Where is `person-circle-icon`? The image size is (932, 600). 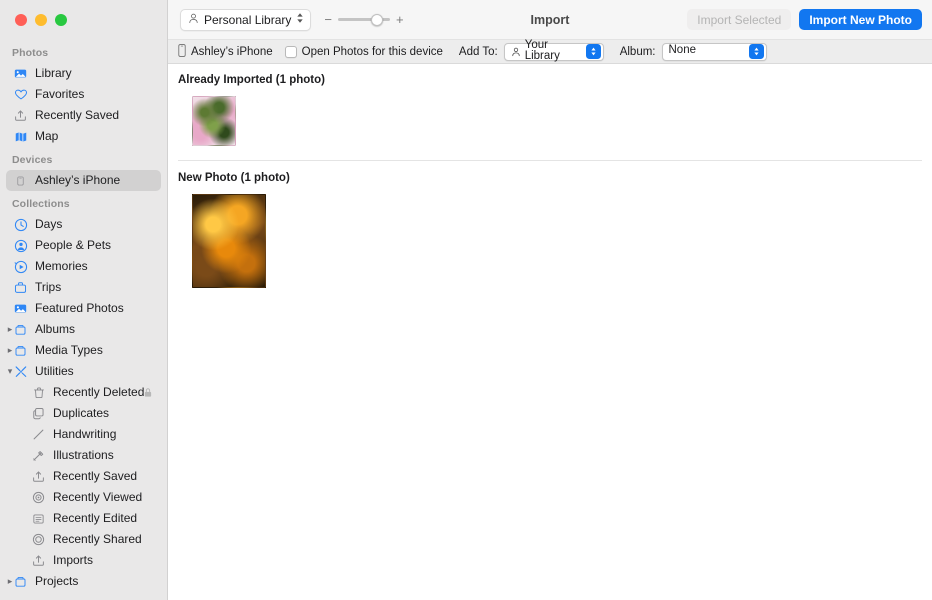 person-circle-icon is located at coordinates (20, 245).